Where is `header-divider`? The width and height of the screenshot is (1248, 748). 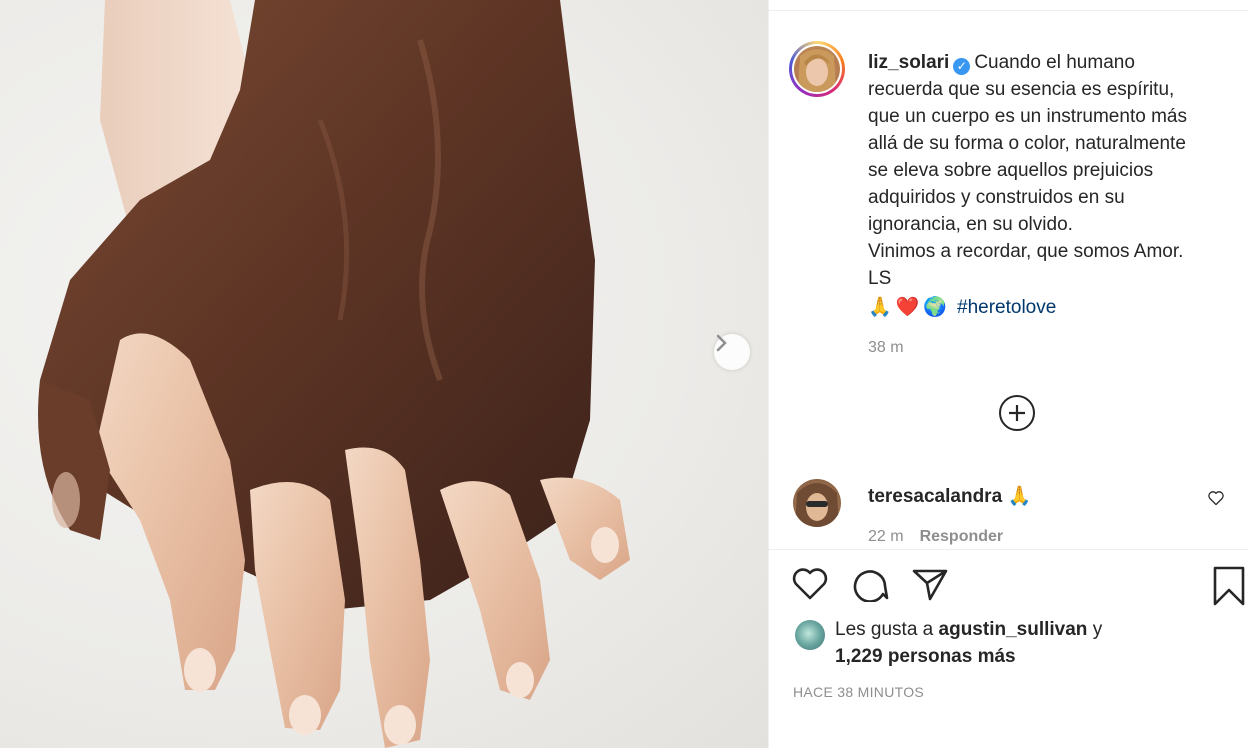 header-divider is located at coordinates (1008, 10).